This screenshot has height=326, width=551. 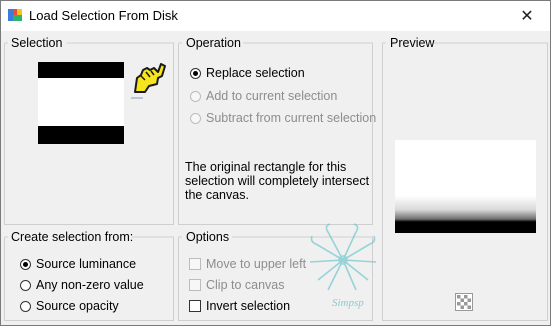 I want to click on radio-replace-selection: Replace selection, so click(x=247, y=73).